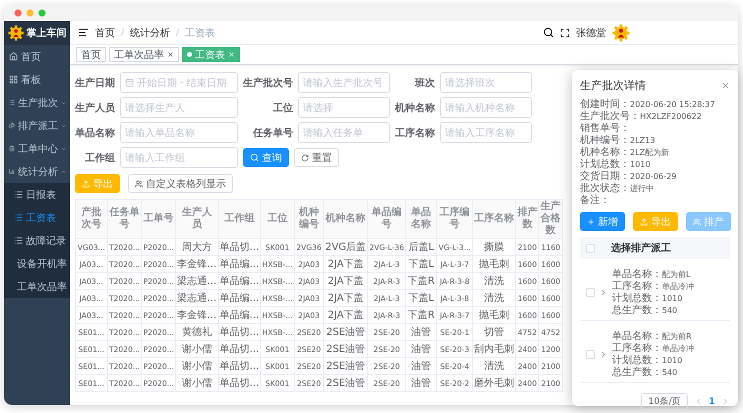  What do you see at coordinates (421, 298) in the screenshot?
I see `table-cell: 下盖L` at bounding box center [421, 298].